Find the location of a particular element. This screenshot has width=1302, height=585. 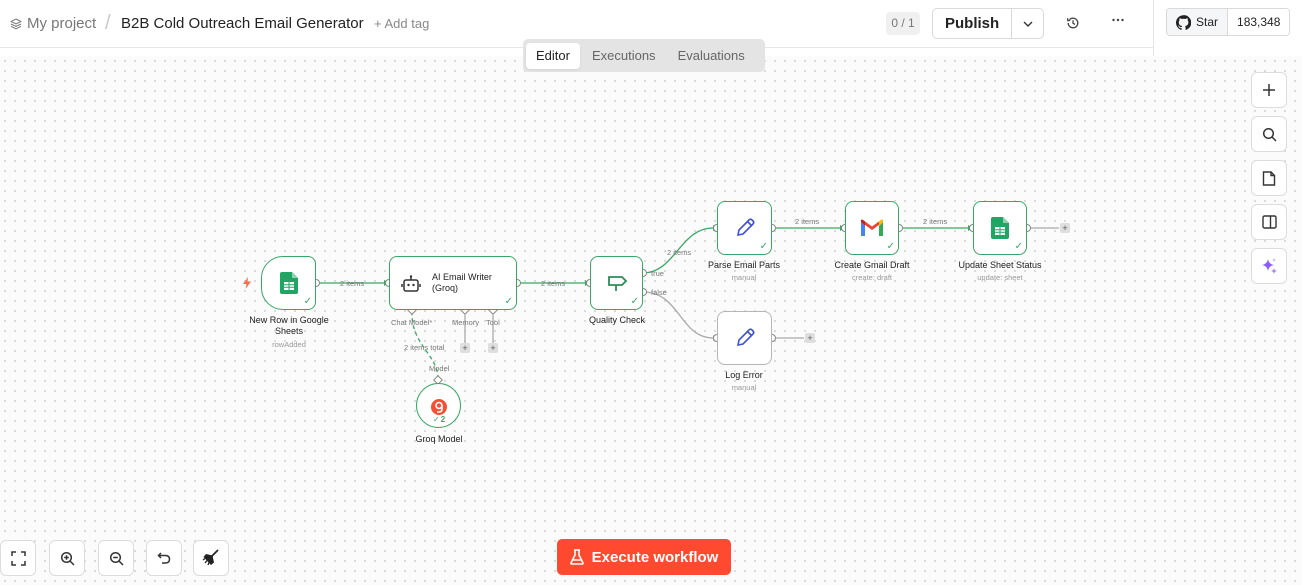

add-node-button is located at coordinates (1269, 90).